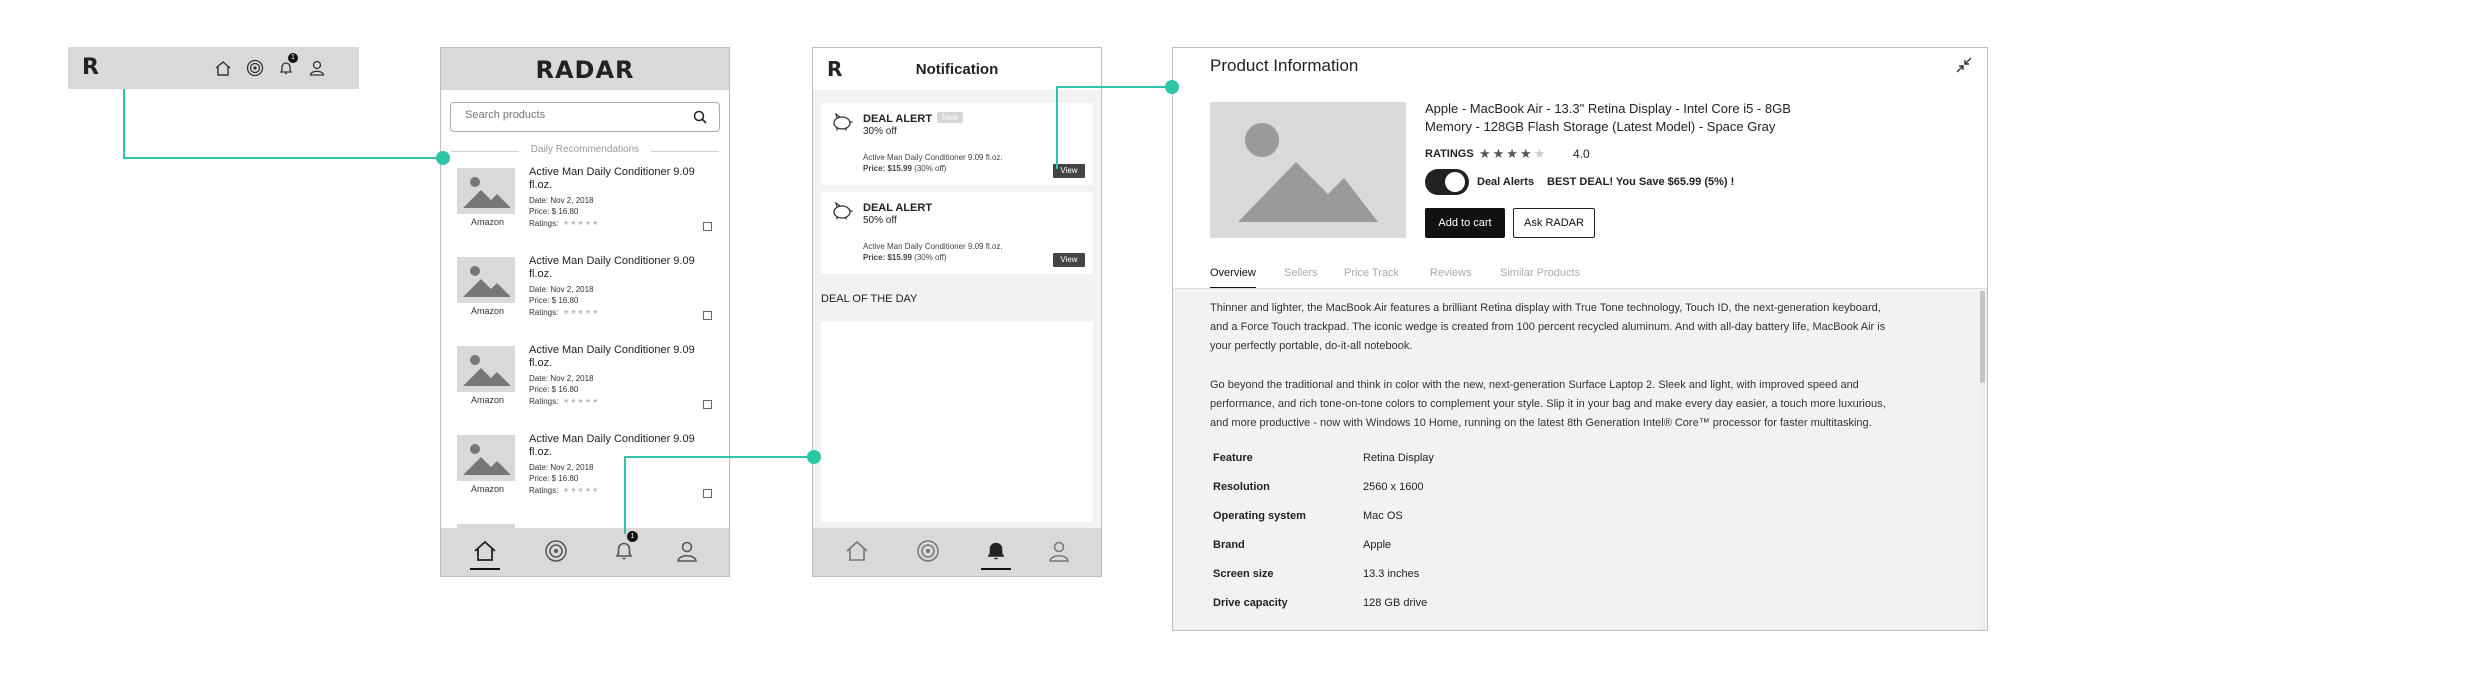 The image size is (2482, 679). What do you see at coordinates (1233, 273) in the screenshot?
I see `tab-overview: Overview` at bounding box center [1233, 273].